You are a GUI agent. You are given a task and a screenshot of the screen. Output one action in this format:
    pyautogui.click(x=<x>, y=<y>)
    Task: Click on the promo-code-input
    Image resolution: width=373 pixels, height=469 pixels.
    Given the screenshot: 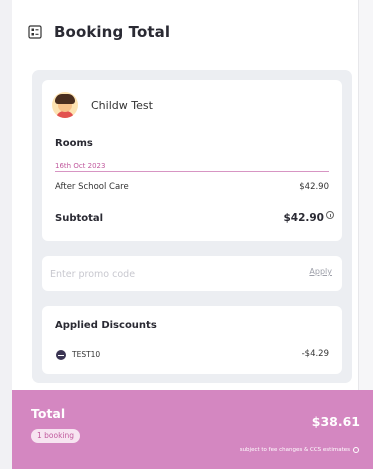 What is the action you would take?
    pyautogui.click(x=150, y=274)
    